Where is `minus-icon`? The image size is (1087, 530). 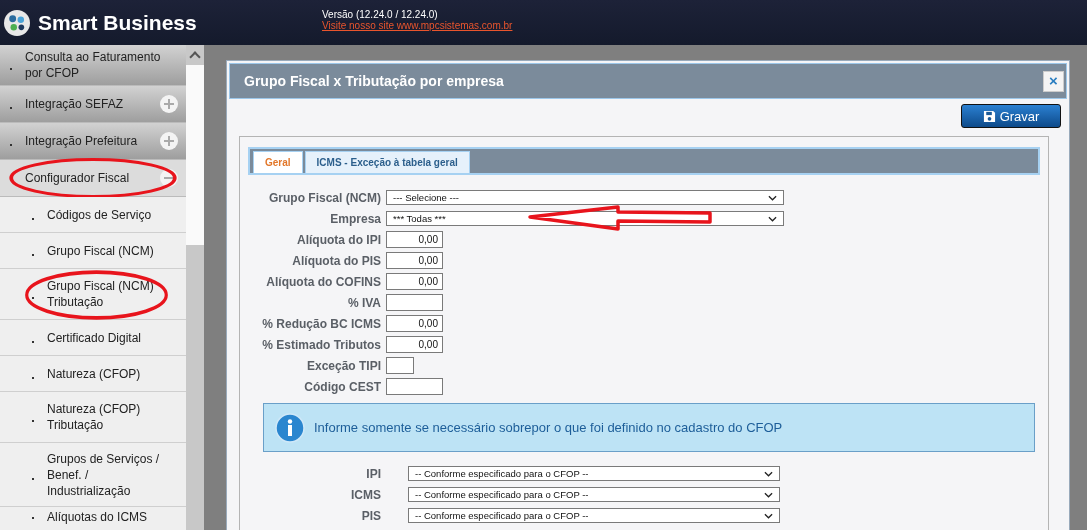
minus-icon is located at coordinates (169, 178).